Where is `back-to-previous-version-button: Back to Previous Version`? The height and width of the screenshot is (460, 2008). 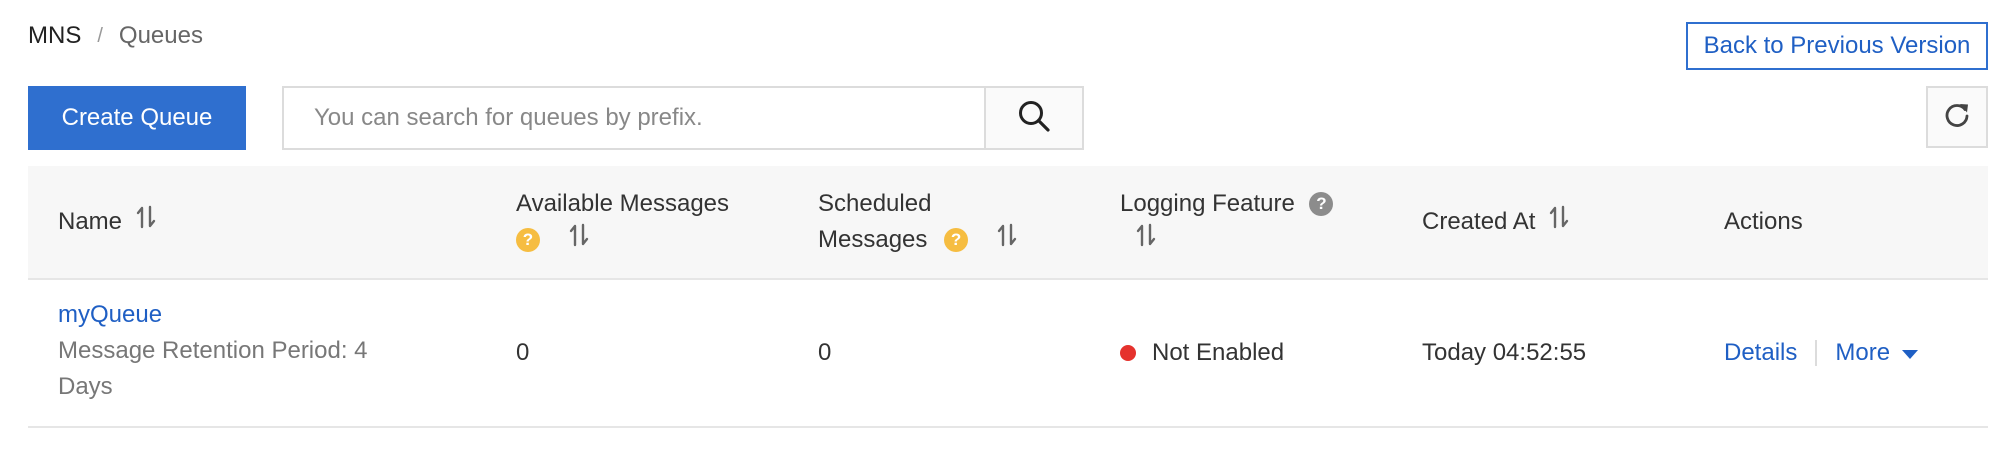 back-to-previous-version-button: Back to Previous Version is located at coordinates (1837, 46).